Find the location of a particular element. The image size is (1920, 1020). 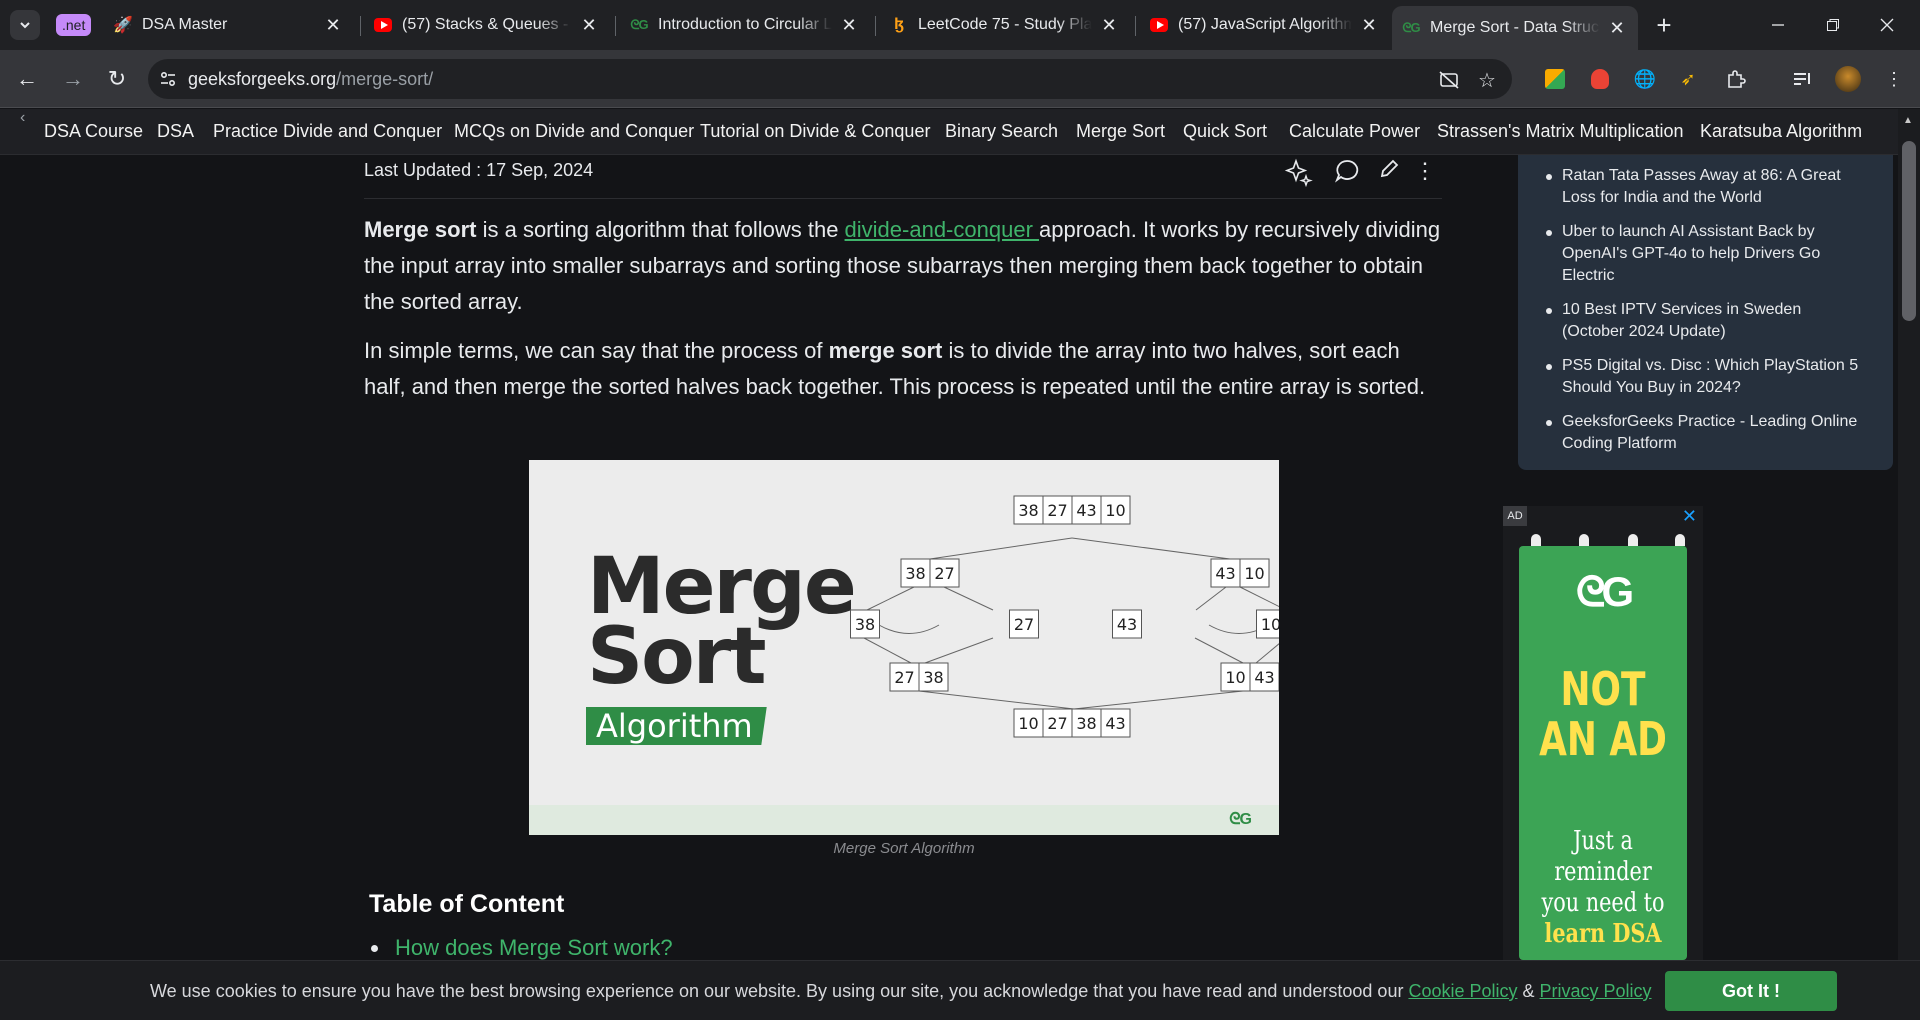

youtube-icon is located at coordinates (383, 25).